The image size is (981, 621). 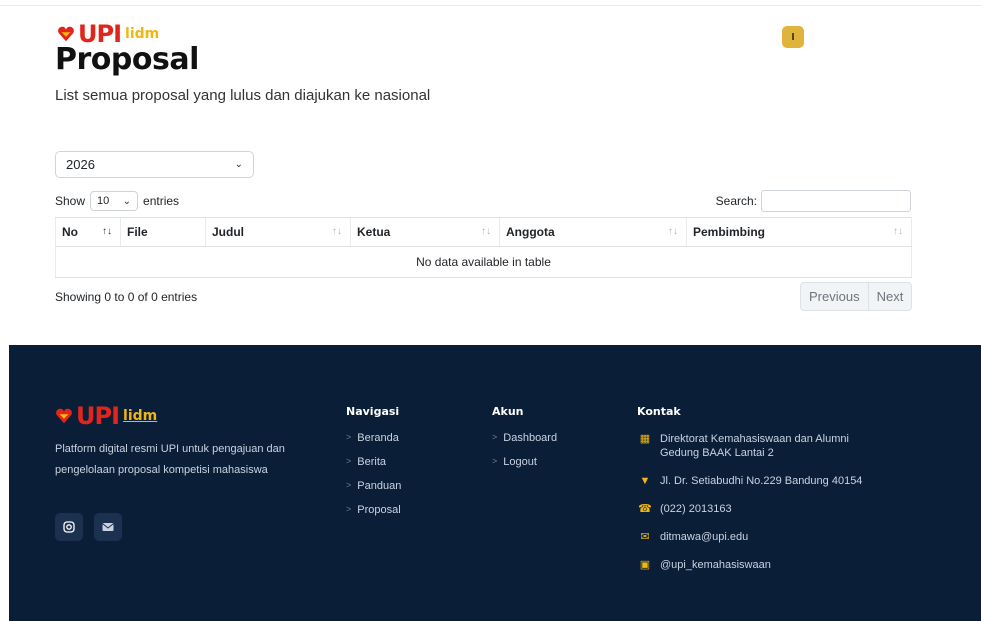 I want to click on contact-email: ✉ ditmawa@upi.edu, so click(x=767, y=537).